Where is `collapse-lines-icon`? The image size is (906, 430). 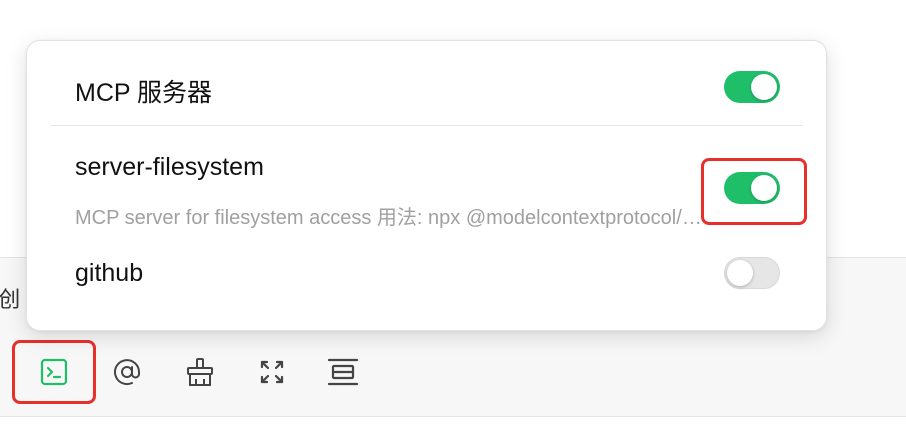
collapse-lines-icon is located at coordinates (343, 372).